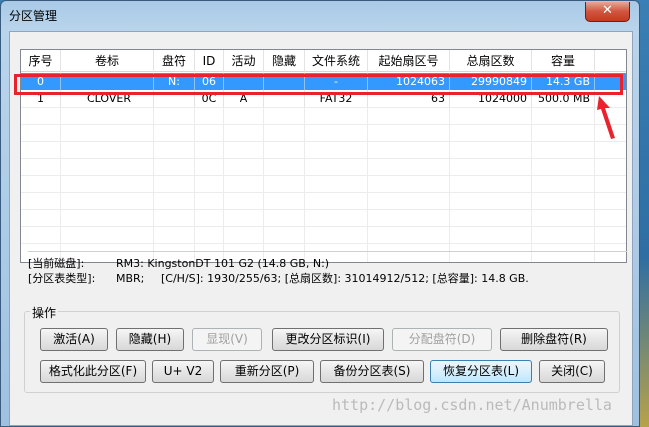 This screenshot has height=427, width=649. What do you see at coordinates (93, 371) in the screenshot?
I see `format-partition-button: 格式化此分区(F)` at bounding box center [93, 371].